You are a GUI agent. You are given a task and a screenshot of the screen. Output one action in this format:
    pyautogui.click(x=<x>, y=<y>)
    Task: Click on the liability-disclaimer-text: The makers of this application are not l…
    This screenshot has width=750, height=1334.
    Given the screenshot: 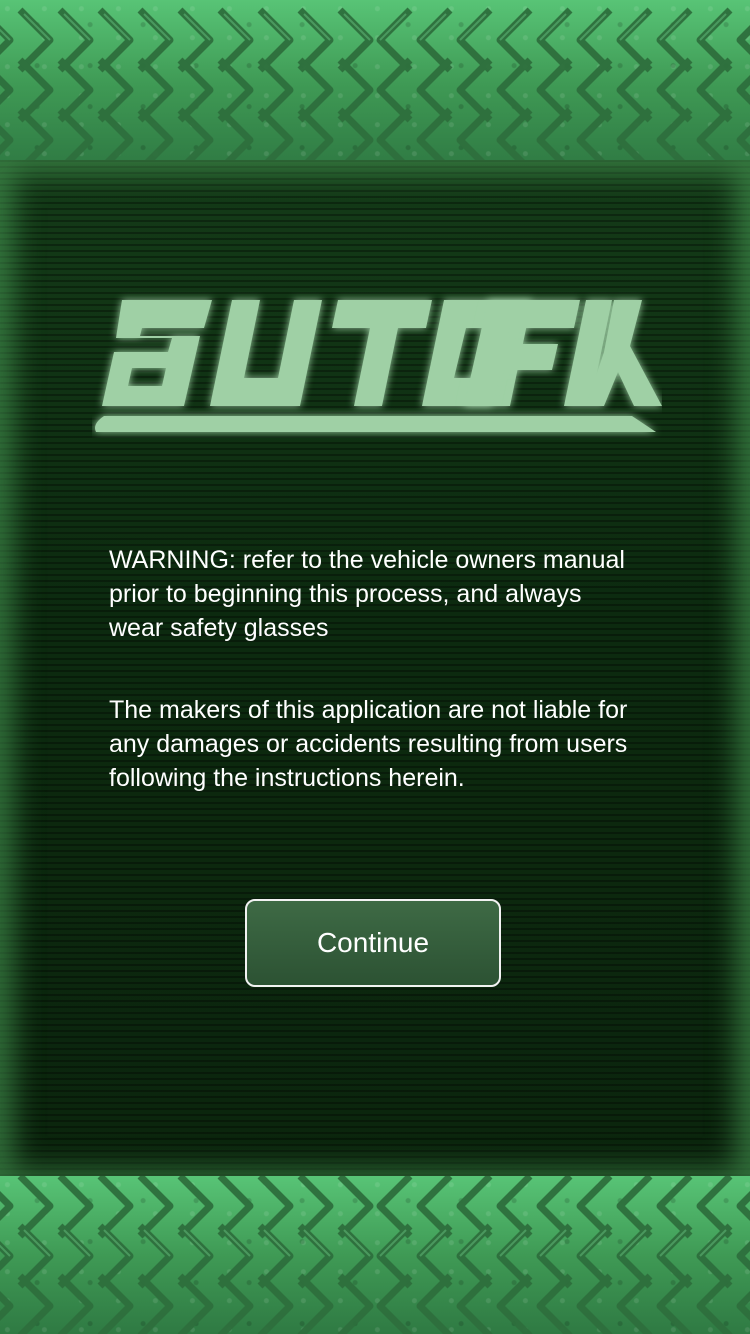 What is the action you would take?
    pyautogui.click(x=368, y=744)
    